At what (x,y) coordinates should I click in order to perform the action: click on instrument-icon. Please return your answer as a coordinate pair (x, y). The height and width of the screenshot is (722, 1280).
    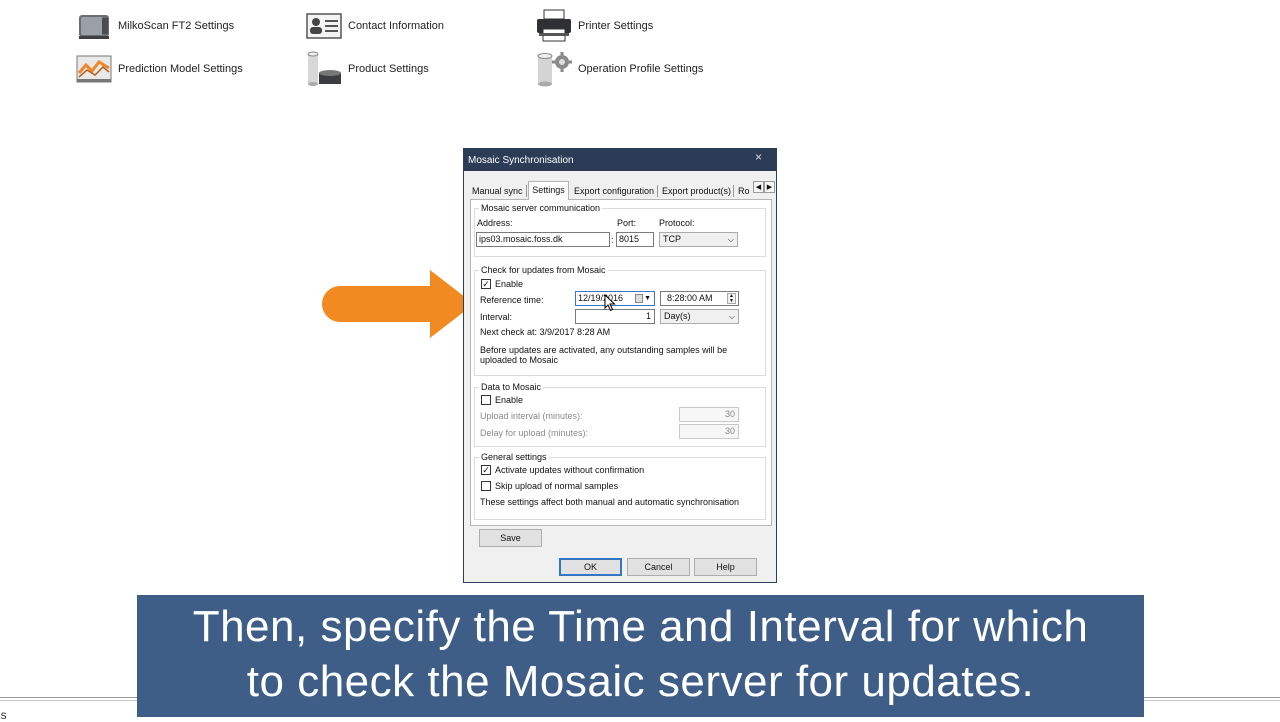
    Looking at the image, I should click on (94, 26).